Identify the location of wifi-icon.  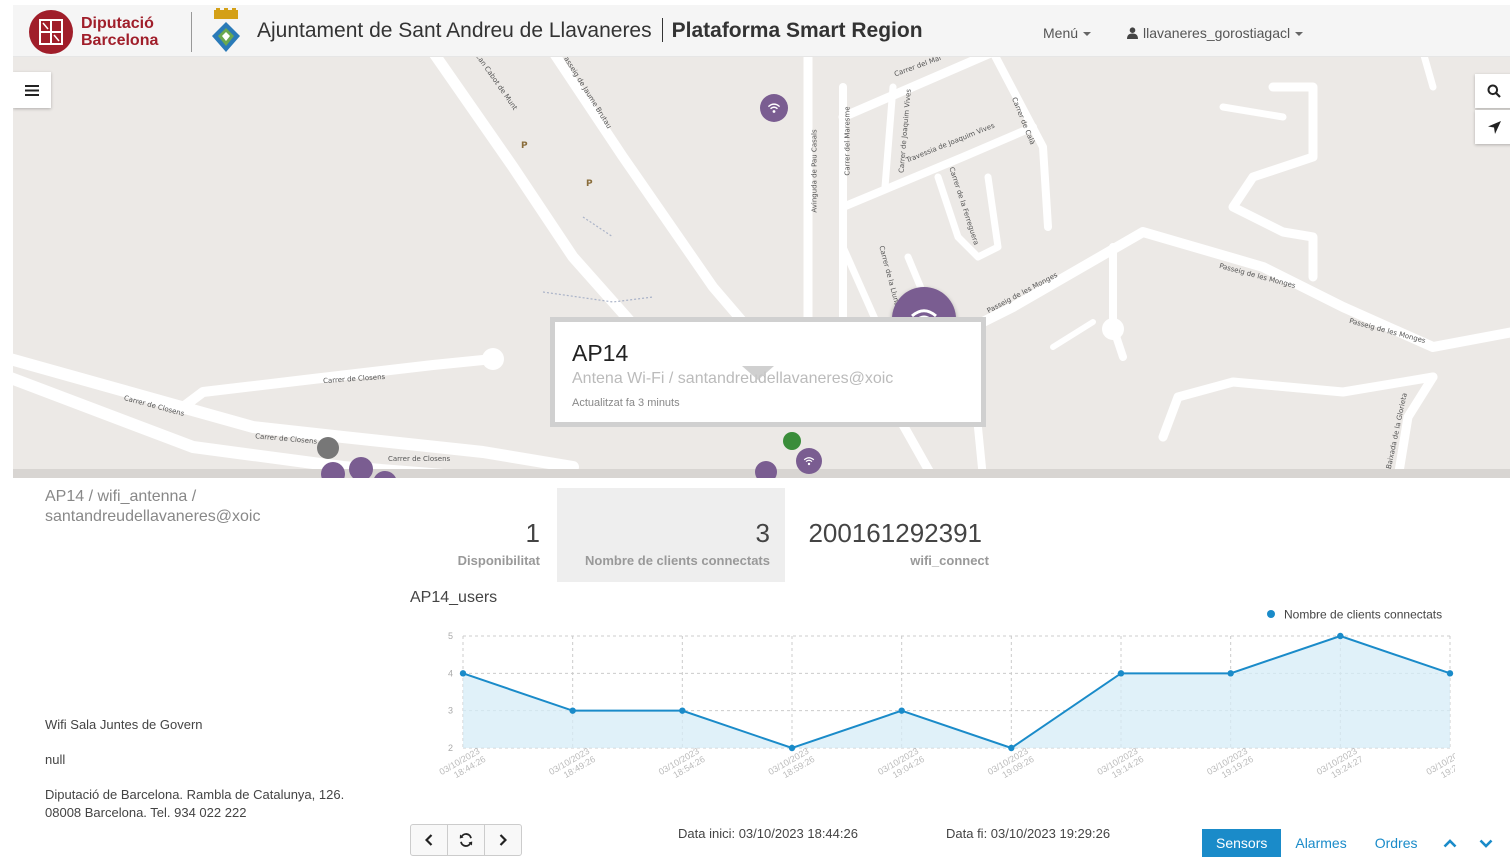
(774, 108).